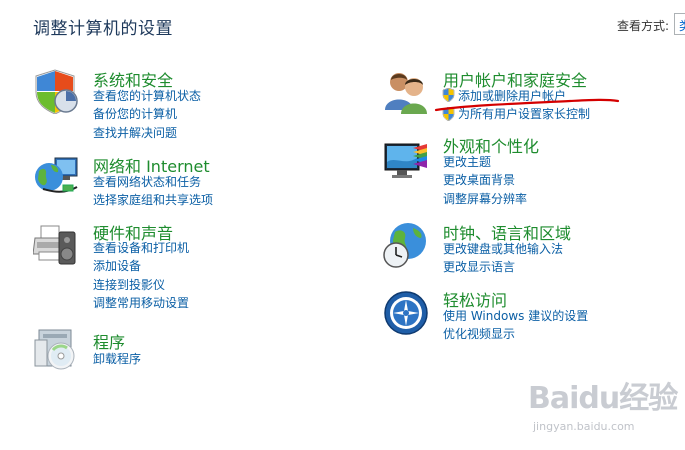 The image size is (685, 450). Describe the element at coordinates (603, 407) in the screenshot. I see `baidu-watermark: Baidu经验 jingyan.baidu.com` at that location.